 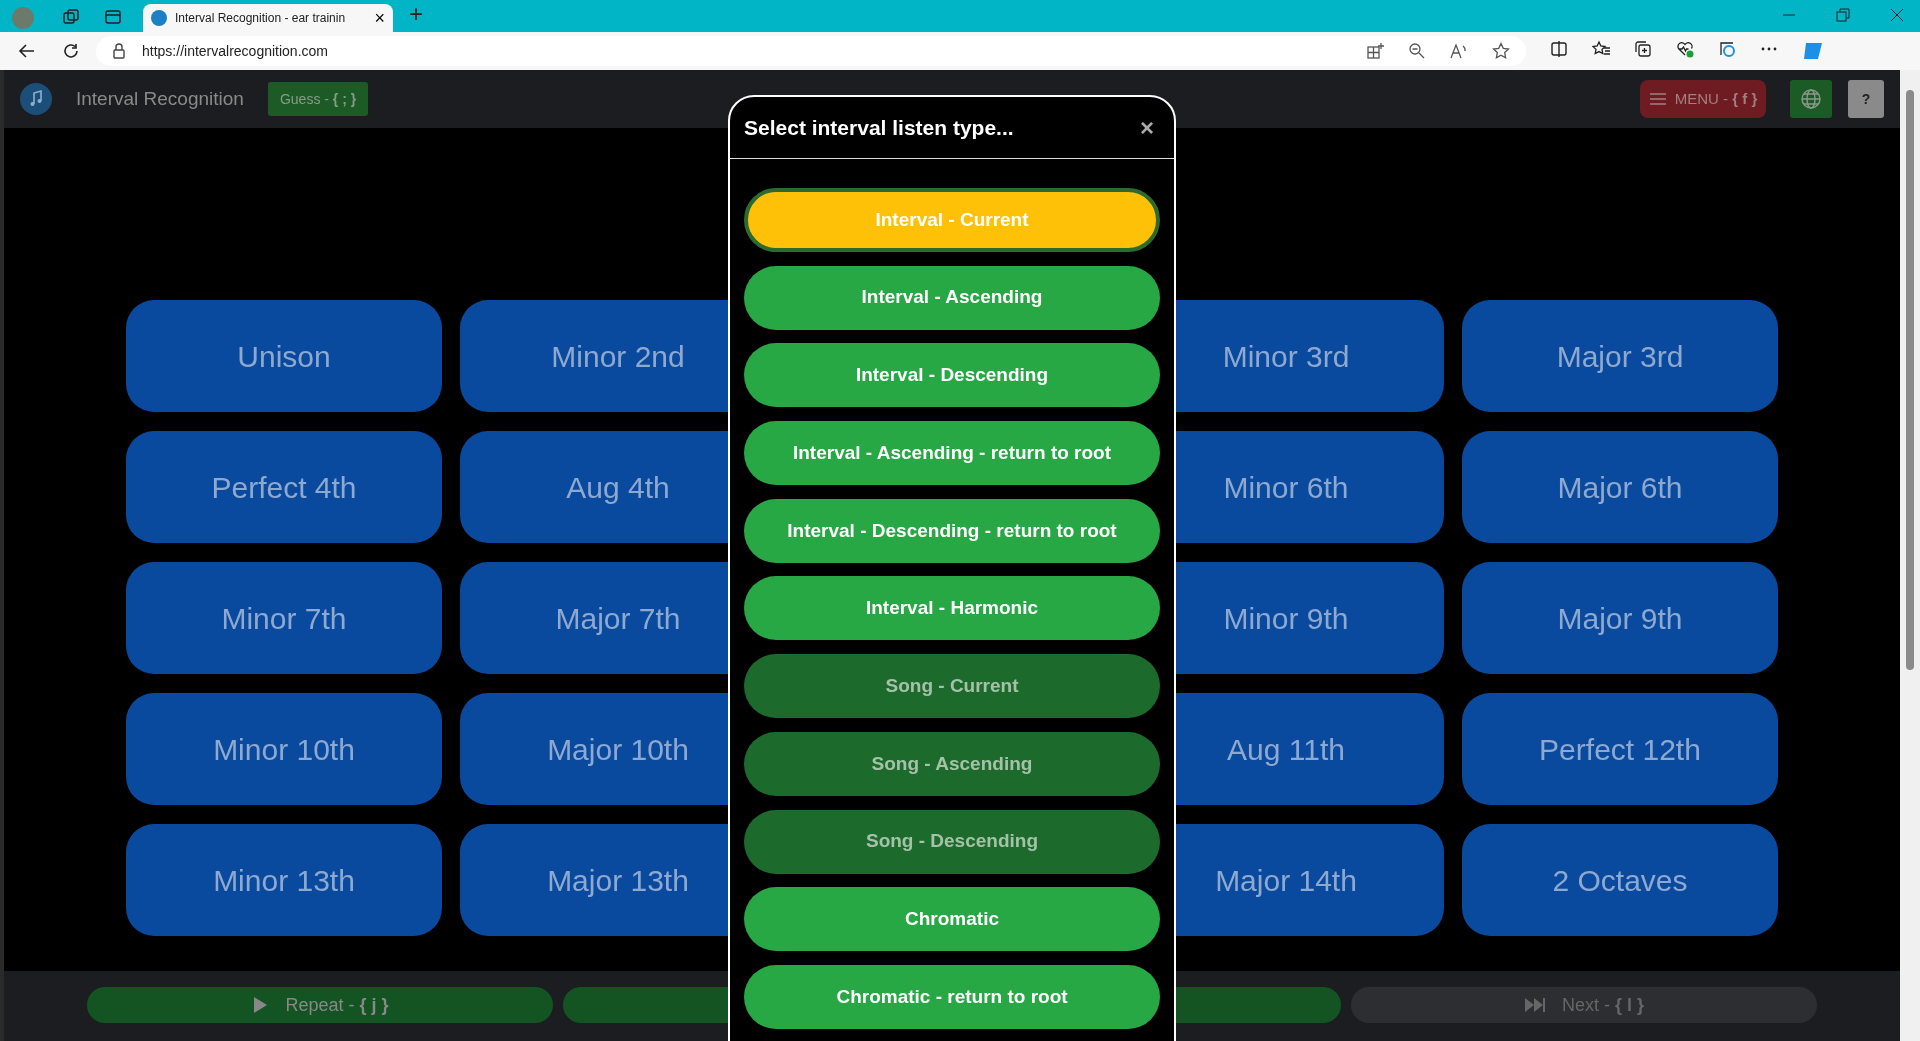 What do you see at coordinates (1620, 749) in the screenshot?
I see `interval-button: Perfect 12th` at bounding box center [1620, 749].